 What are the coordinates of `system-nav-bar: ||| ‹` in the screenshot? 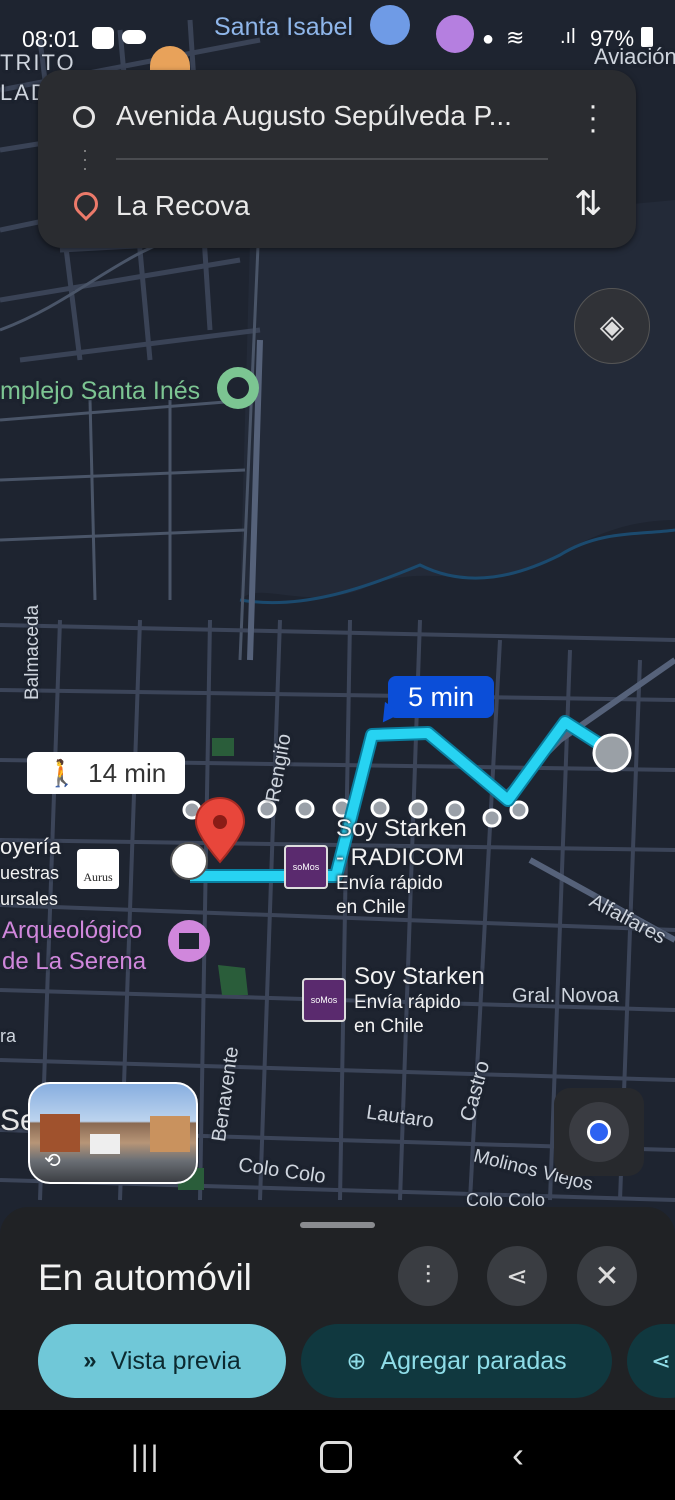 It's located at (337, 1455).